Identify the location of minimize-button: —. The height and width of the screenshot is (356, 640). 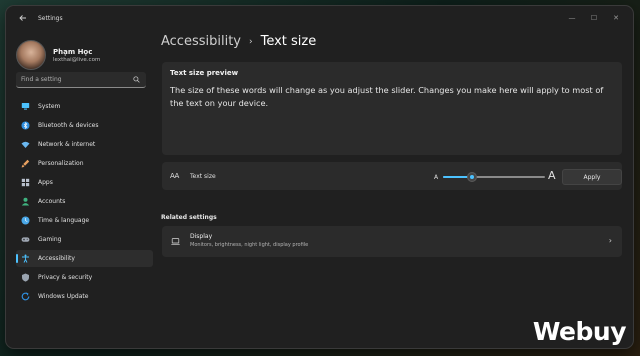
(572, 18).